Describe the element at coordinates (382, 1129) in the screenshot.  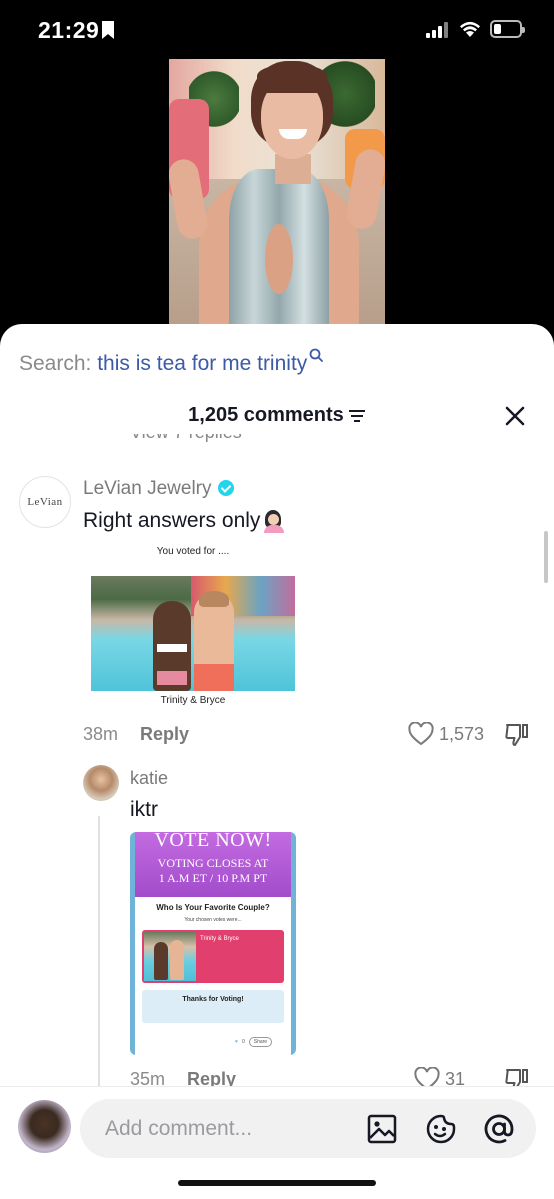
I see `image-icon` at that location.